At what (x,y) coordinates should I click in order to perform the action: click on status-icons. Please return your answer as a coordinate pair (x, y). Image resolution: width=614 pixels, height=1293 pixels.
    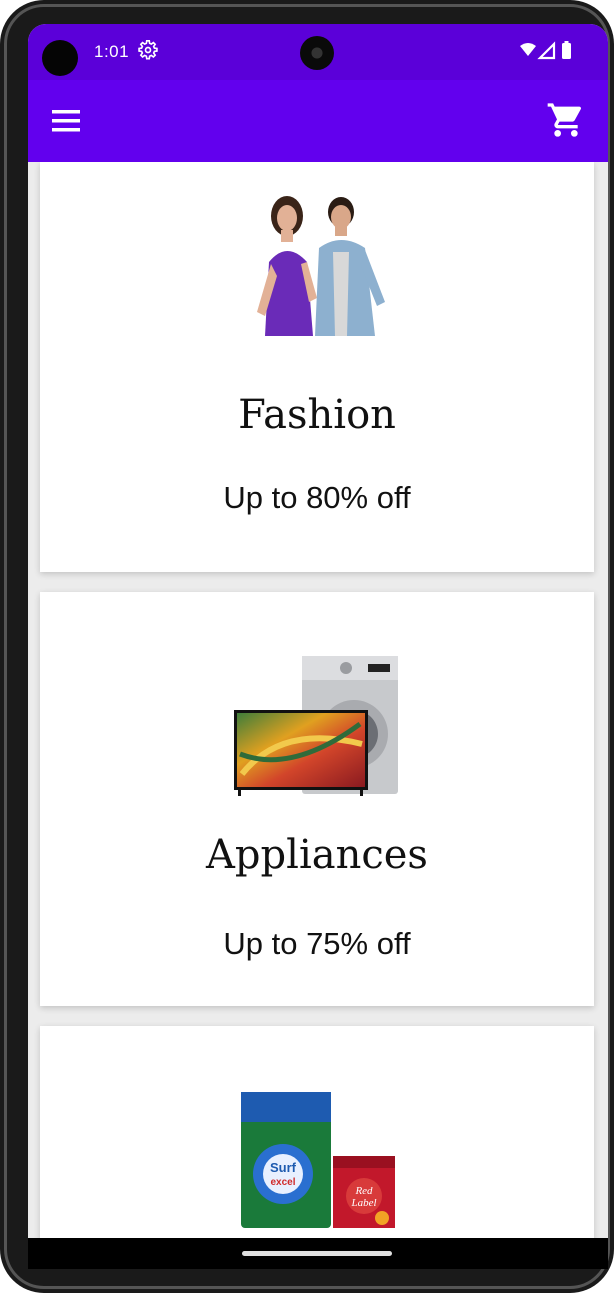
    Looking at the image, I should click on (545, 50).